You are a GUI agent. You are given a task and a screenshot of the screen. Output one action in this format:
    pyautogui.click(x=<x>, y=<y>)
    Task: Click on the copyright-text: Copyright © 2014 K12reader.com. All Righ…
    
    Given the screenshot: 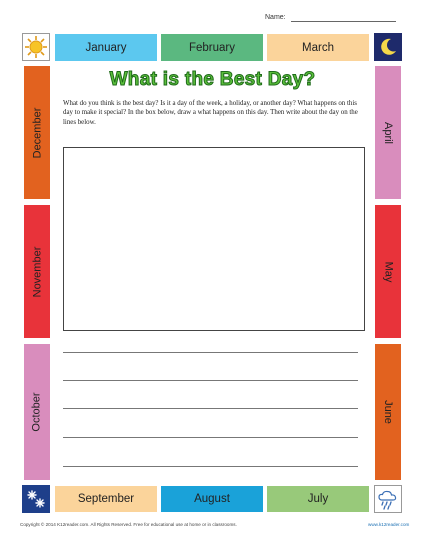 What is the action you would take?
    pyautogui.click(x=128, y=524)
    